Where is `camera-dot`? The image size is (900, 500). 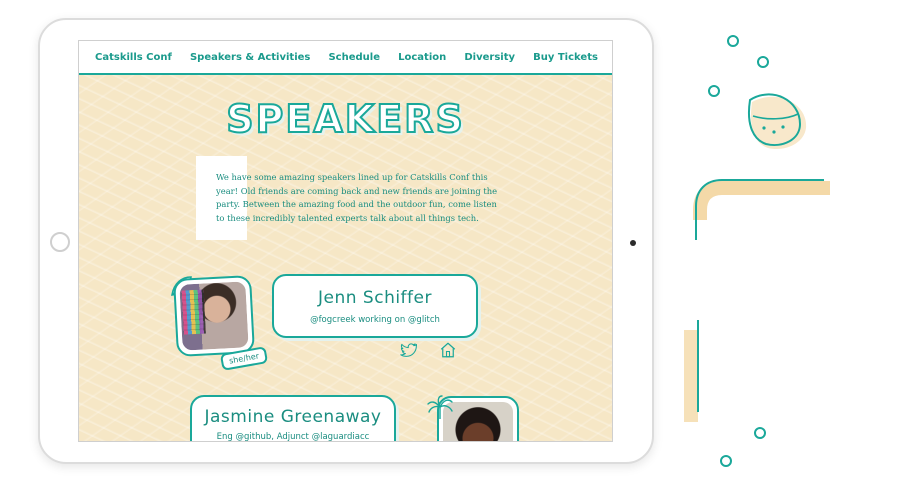 camera-dot is located at coordinates (633, 243).